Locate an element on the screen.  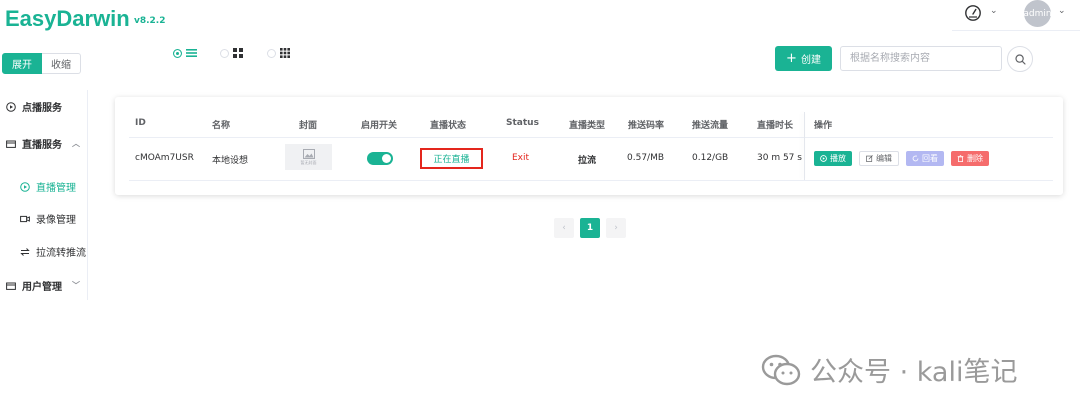
header-divider is located at coordinates (1016, 30).